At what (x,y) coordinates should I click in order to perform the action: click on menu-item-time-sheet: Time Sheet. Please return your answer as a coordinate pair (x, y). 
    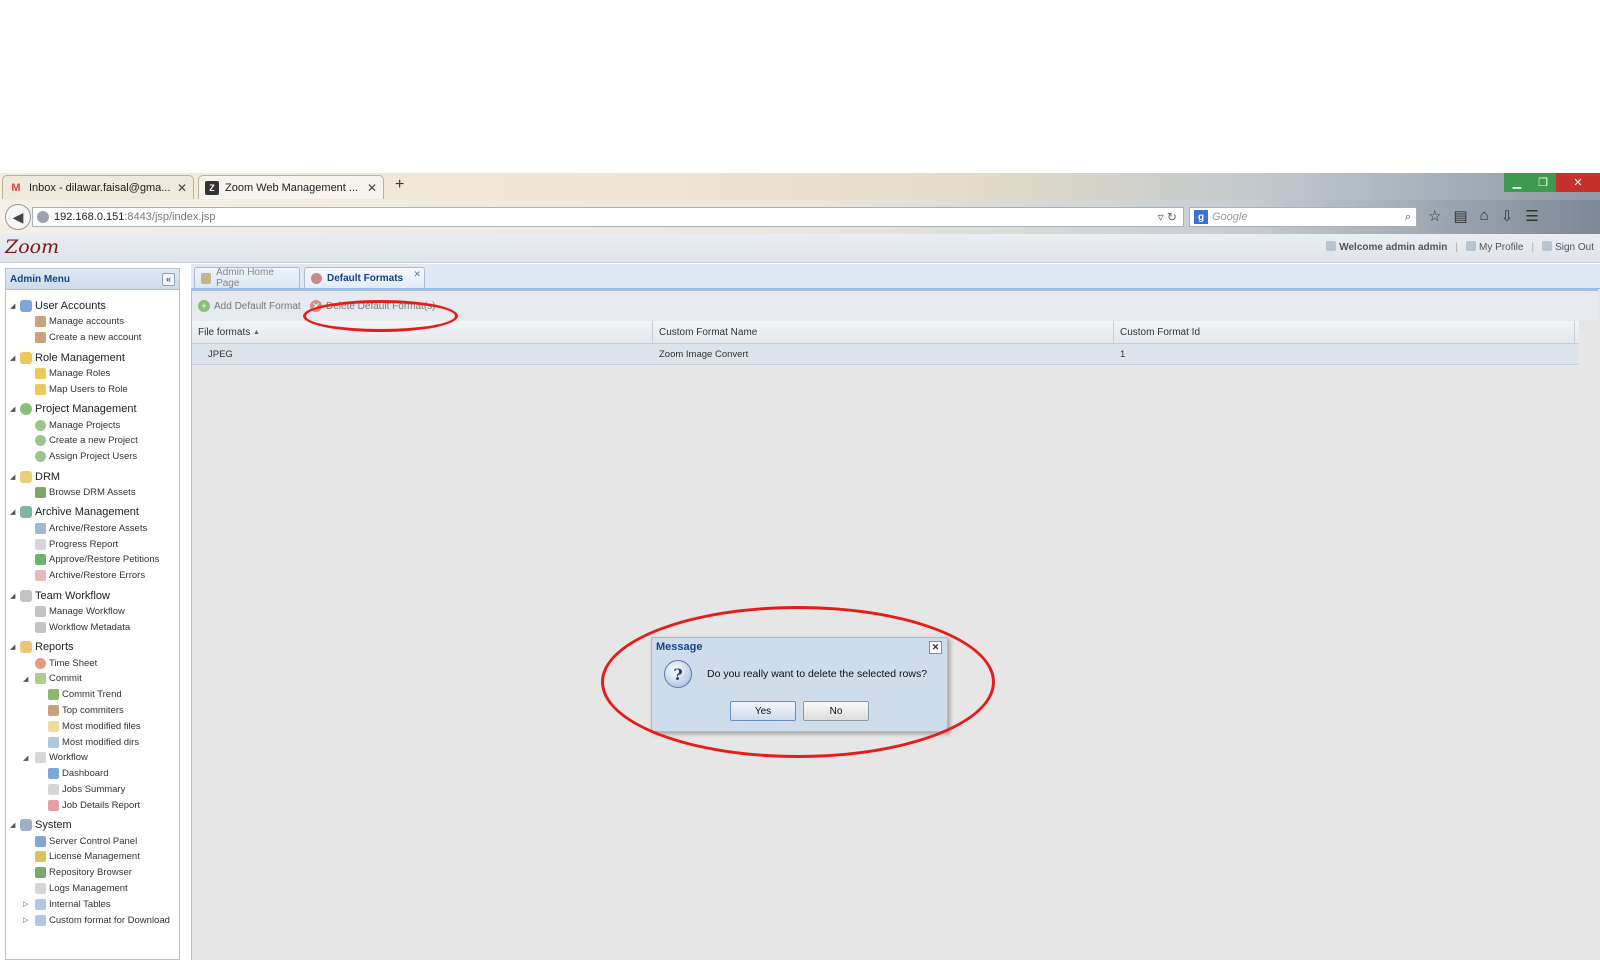
    Looking at the image, I should click on (92, 663).